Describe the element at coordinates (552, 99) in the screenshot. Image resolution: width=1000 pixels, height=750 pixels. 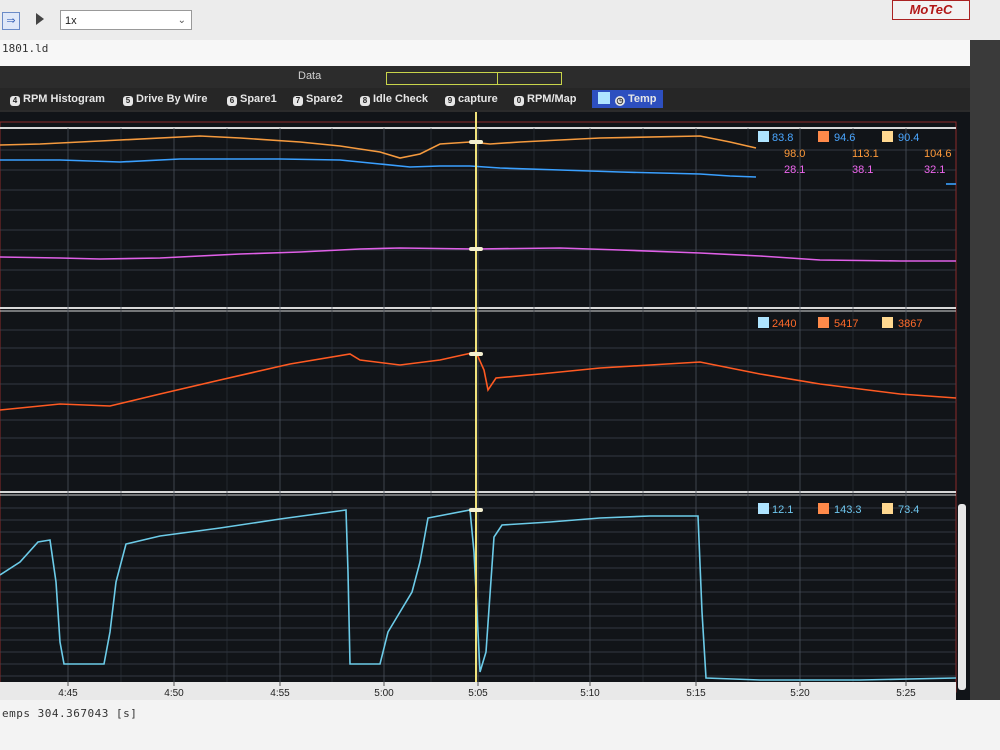
I see `tab-label: RPM/Map` at that location.